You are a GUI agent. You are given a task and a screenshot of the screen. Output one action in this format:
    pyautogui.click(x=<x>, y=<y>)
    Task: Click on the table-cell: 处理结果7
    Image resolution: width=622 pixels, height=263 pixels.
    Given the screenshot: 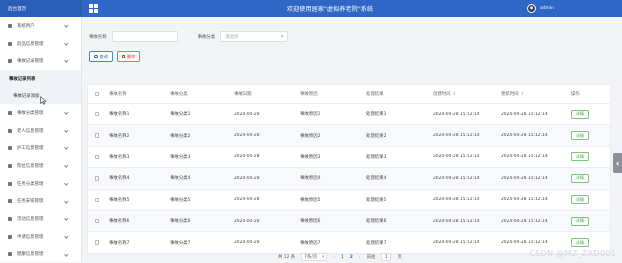 What is the action you would take?
    pyautogui.click(x=376, y=243)
    